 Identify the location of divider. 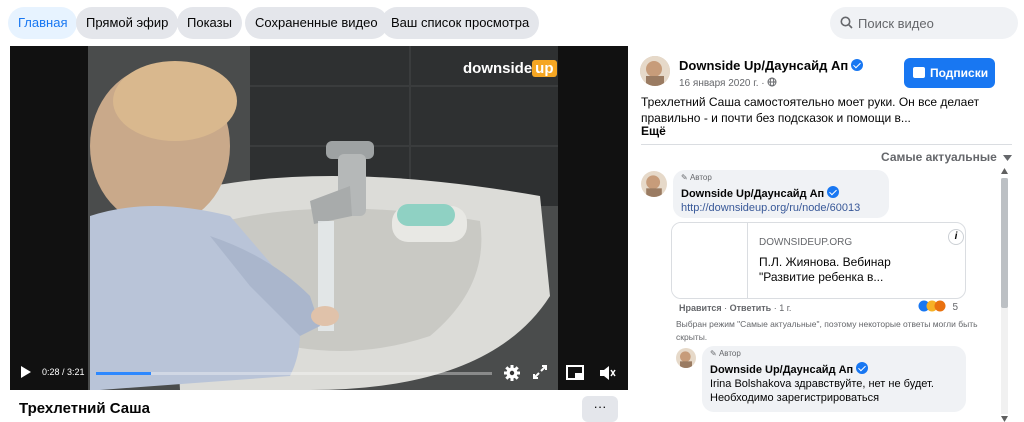
(826, 144).